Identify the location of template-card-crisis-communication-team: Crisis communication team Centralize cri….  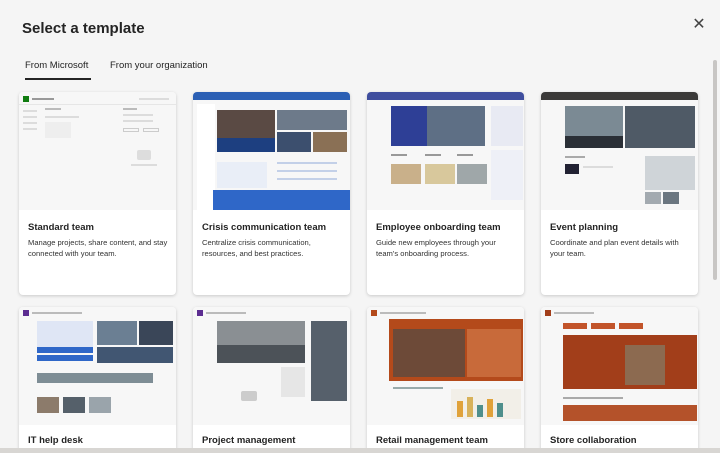
(271, 193).